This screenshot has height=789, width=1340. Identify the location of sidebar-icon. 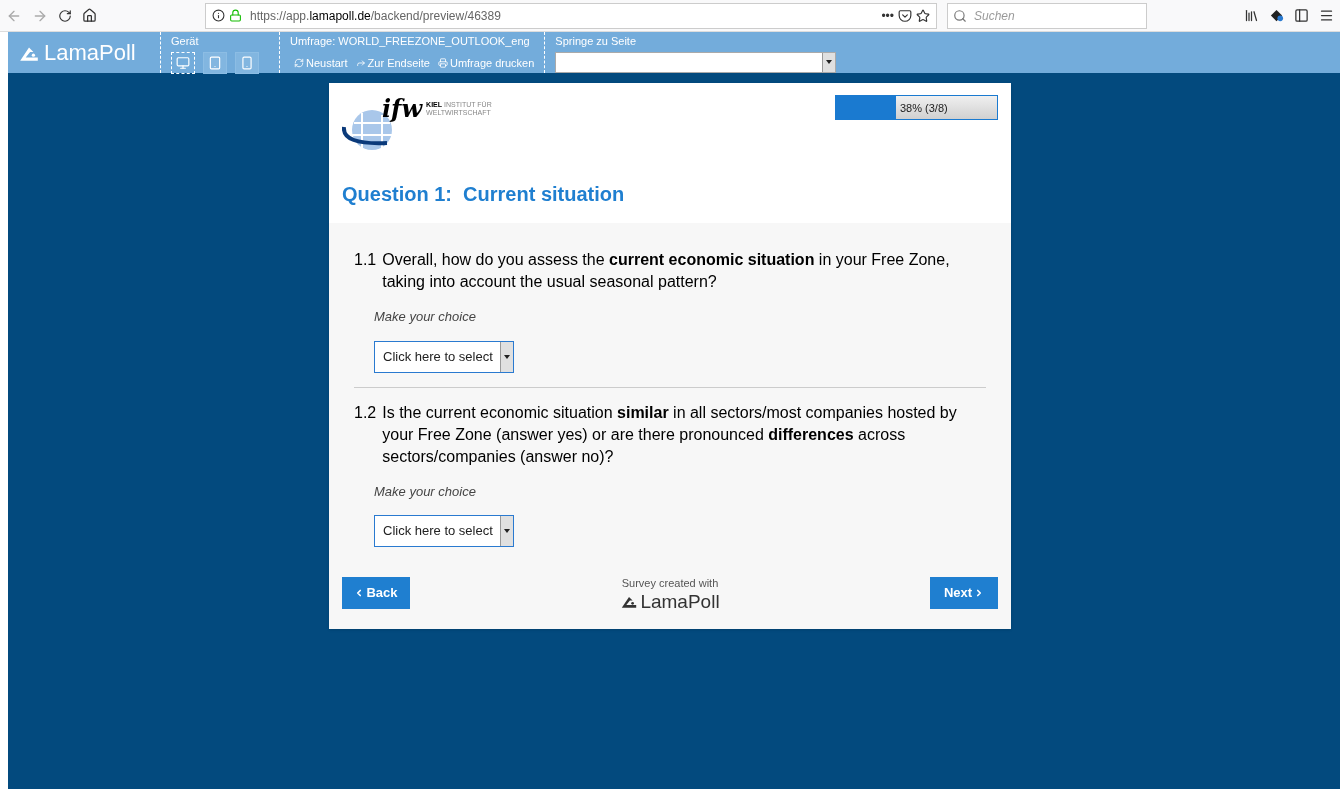
(1301, 15).